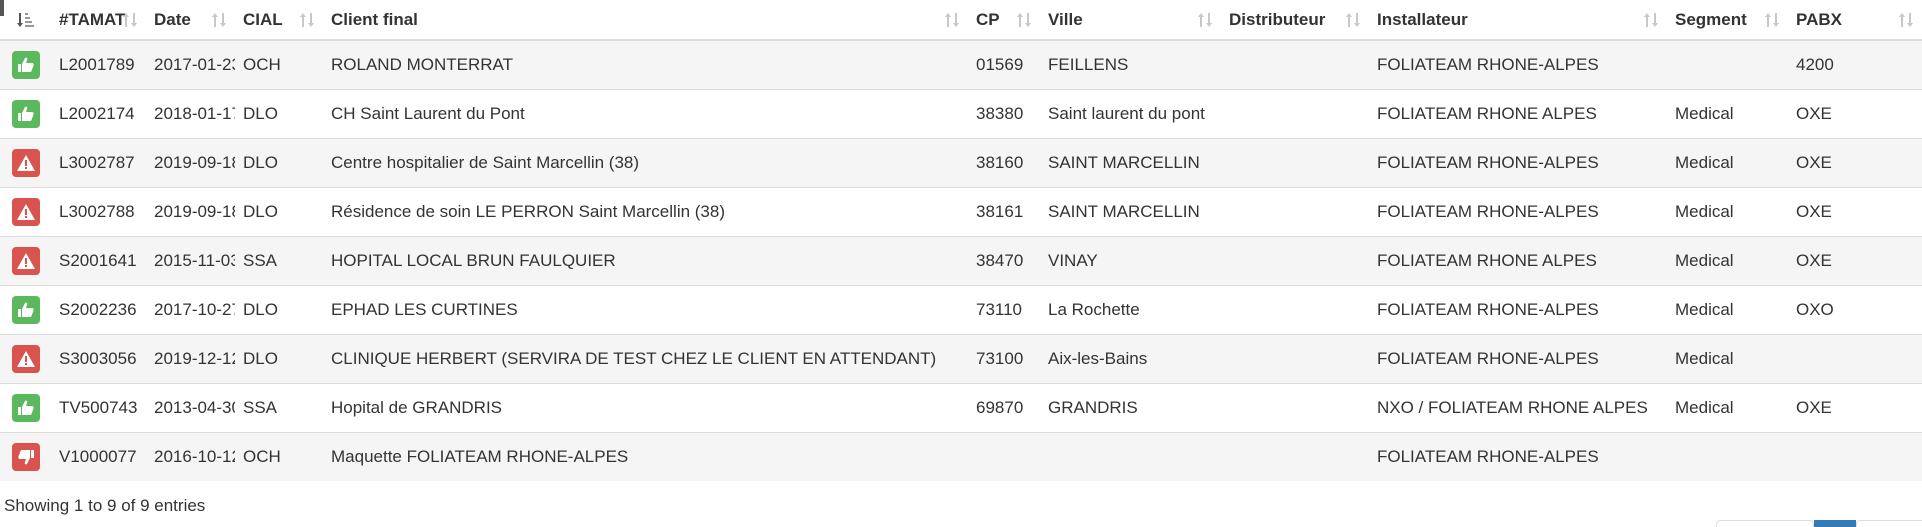 The image size is (1922, 527). What do you see at coordinates (92, 19) in the screenshot?
I see `column-header-label: #TAMAT` at bounding box center [92, 19].